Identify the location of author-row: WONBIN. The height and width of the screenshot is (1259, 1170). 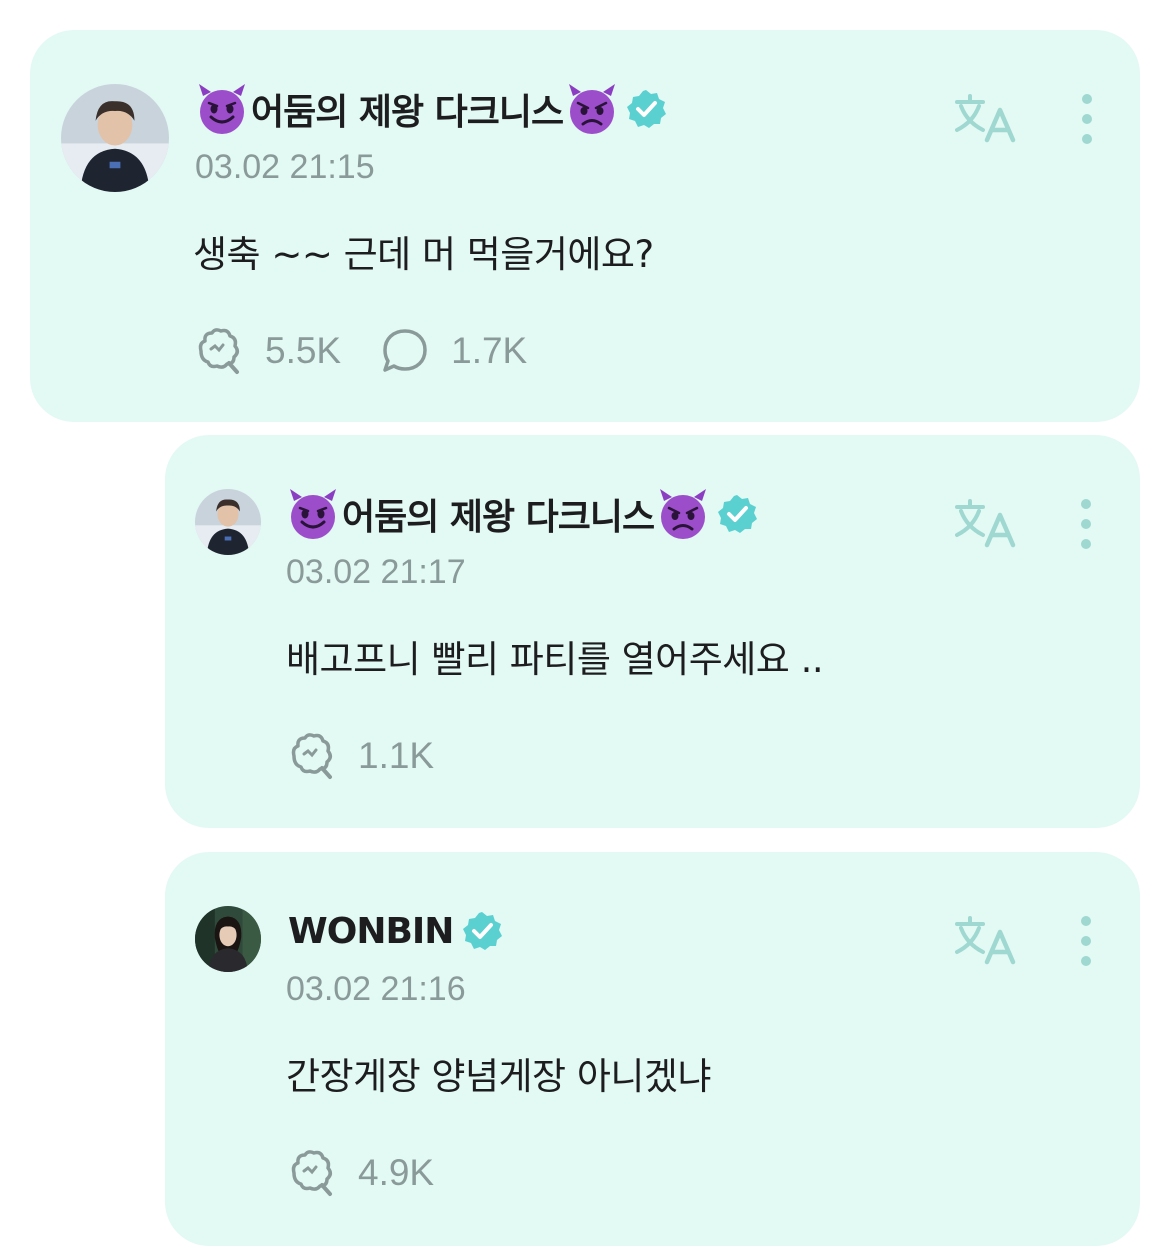
(394, 931).